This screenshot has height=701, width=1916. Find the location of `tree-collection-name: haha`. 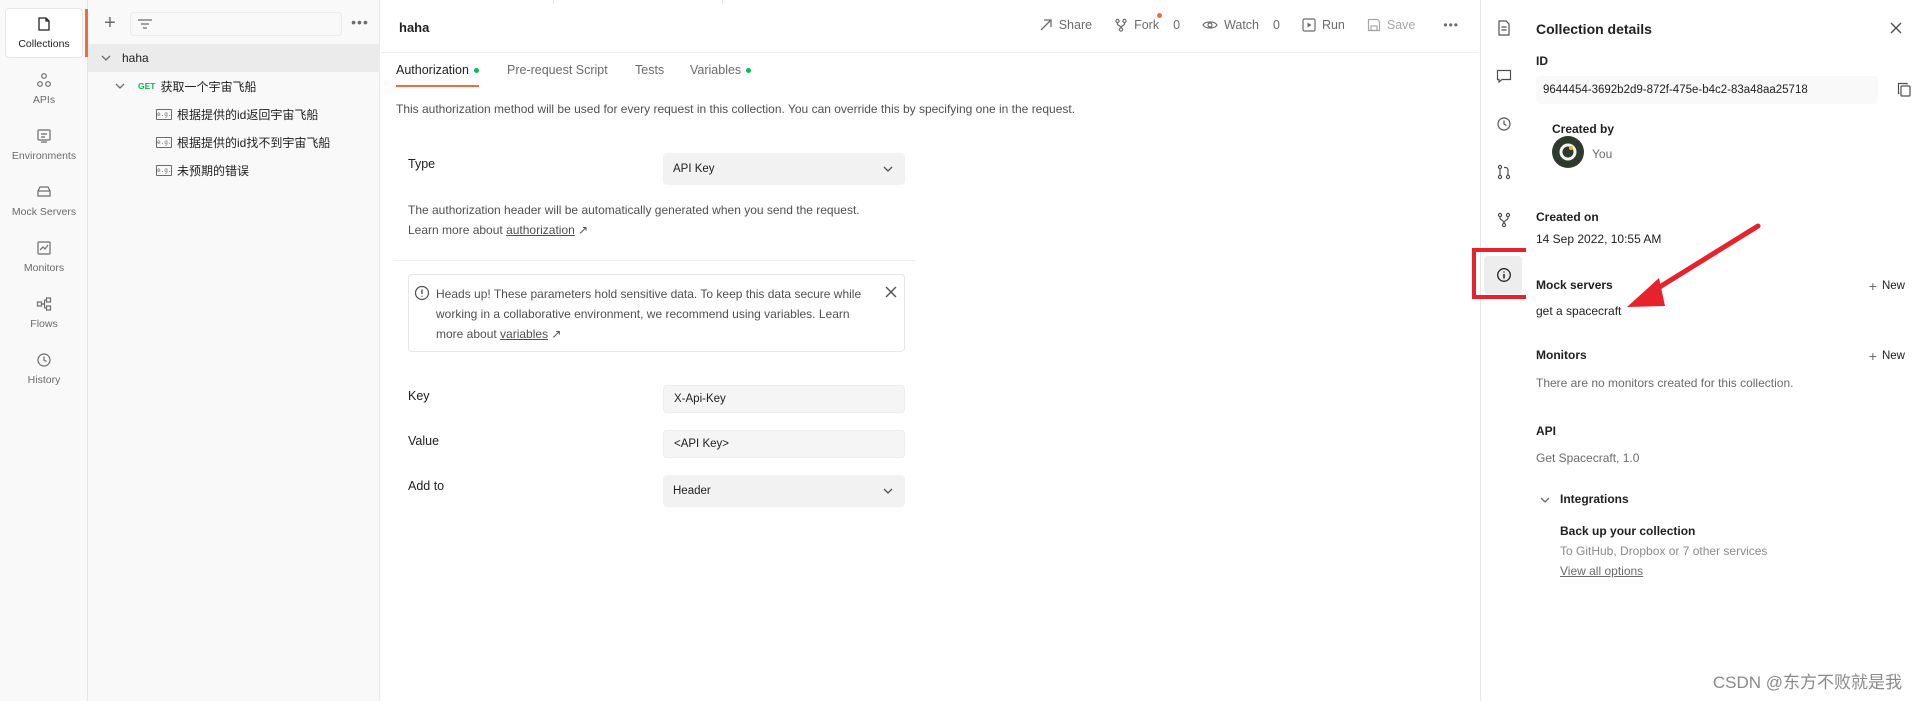

tree-collection-name: haha is located at coordinates (135, 58).